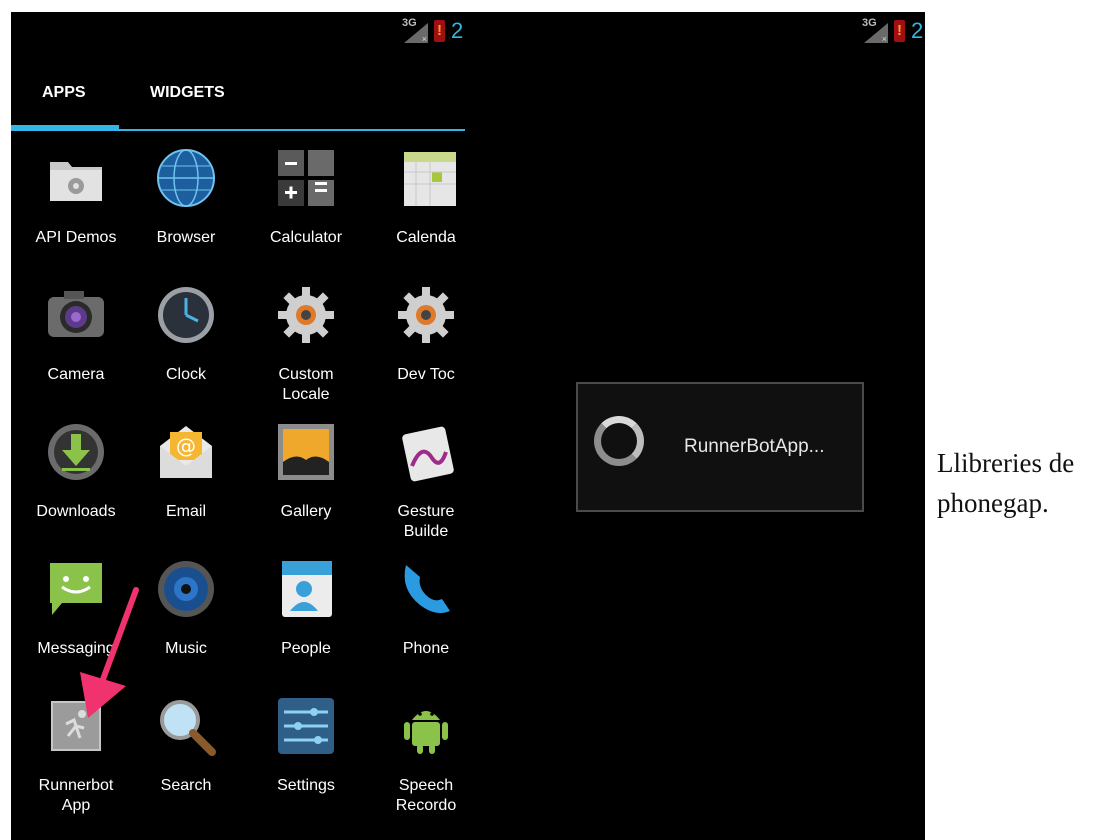 The height and width of the screenshot is (840, 1115). I want to click on app-people: People, so click(306, 618).